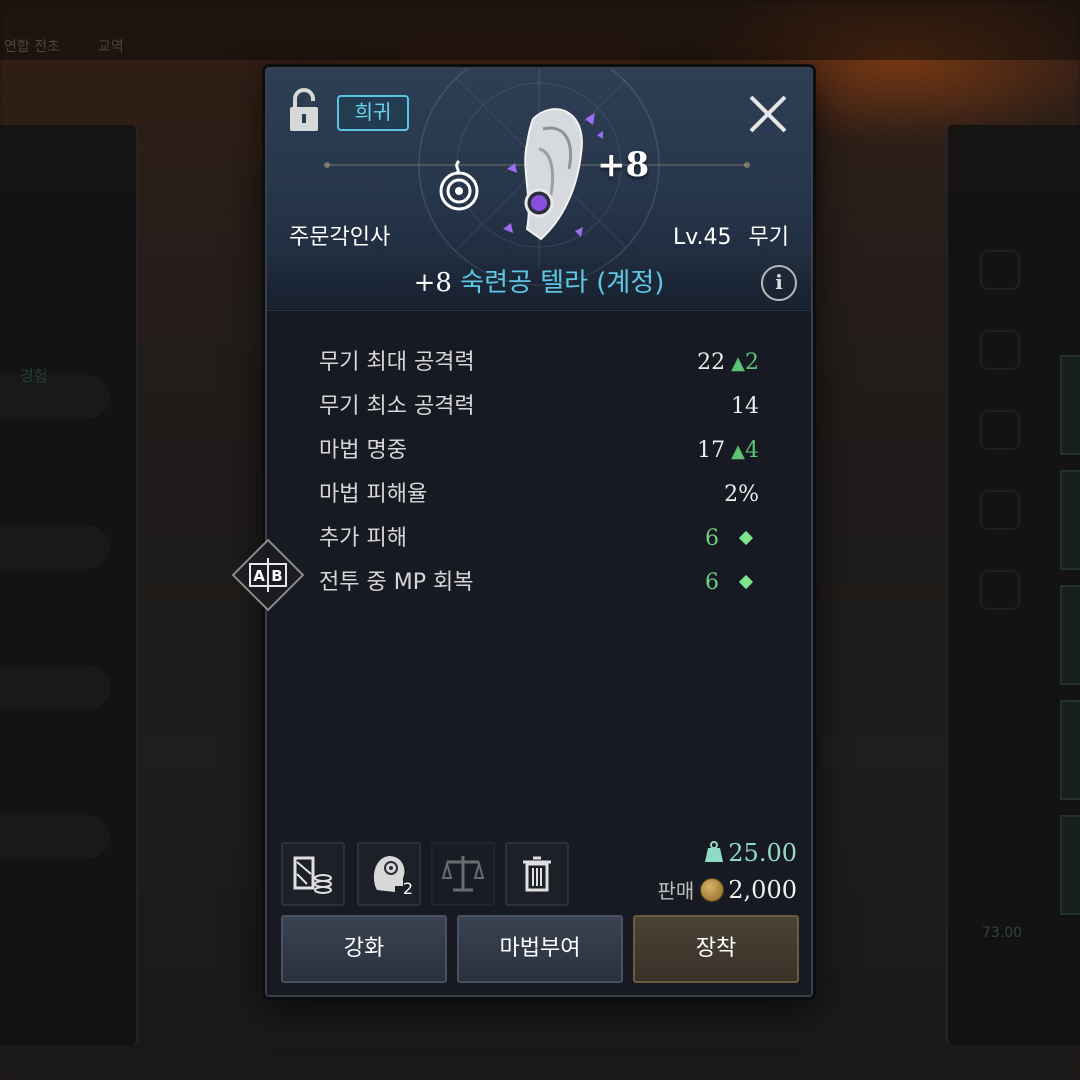 The width and height of the screenshot is (1080, 1080). Describe the element at coordinates (540, 949) in the screenshot. I see `enchant-button: 마법부여` at that location.